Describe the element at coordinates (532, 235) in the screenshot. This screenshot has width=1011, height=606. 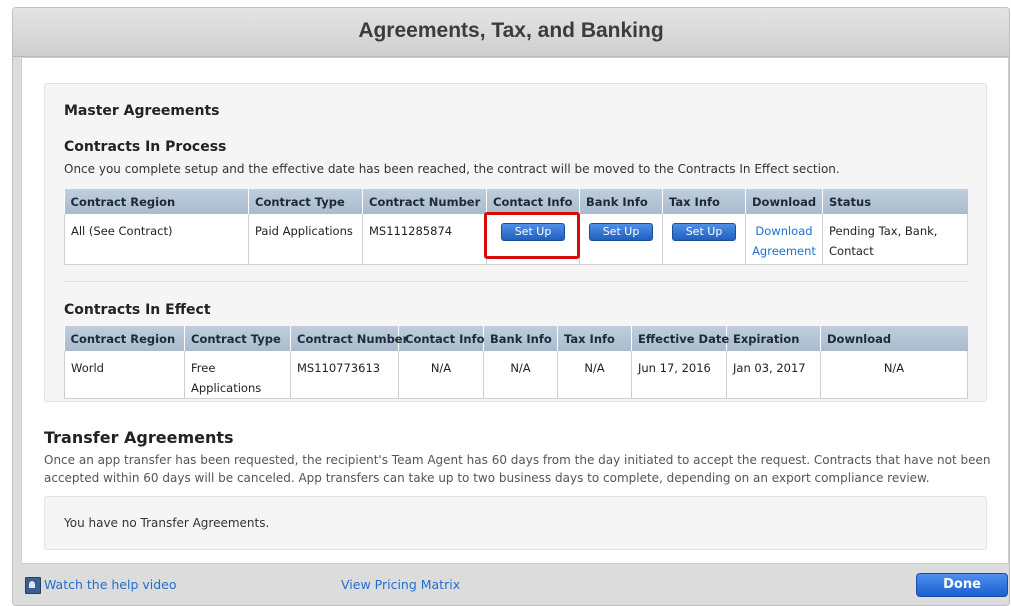
I see `contact-info-highlight` at that location.